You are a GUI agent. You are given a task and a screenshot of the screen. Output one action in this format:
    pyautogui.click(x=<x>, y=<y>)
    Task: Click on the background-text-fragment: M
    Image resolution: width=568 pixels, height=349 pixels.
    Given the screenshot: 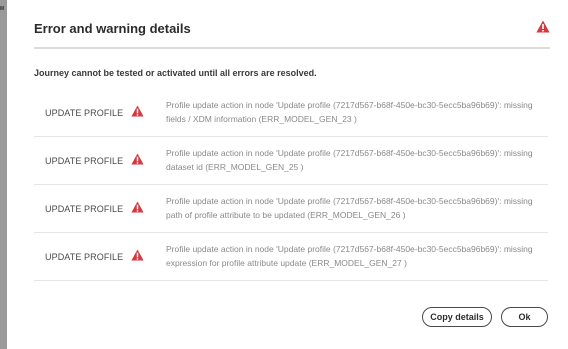 What is the action you would take?
    pyautogui.click(x=2, y=9)
    